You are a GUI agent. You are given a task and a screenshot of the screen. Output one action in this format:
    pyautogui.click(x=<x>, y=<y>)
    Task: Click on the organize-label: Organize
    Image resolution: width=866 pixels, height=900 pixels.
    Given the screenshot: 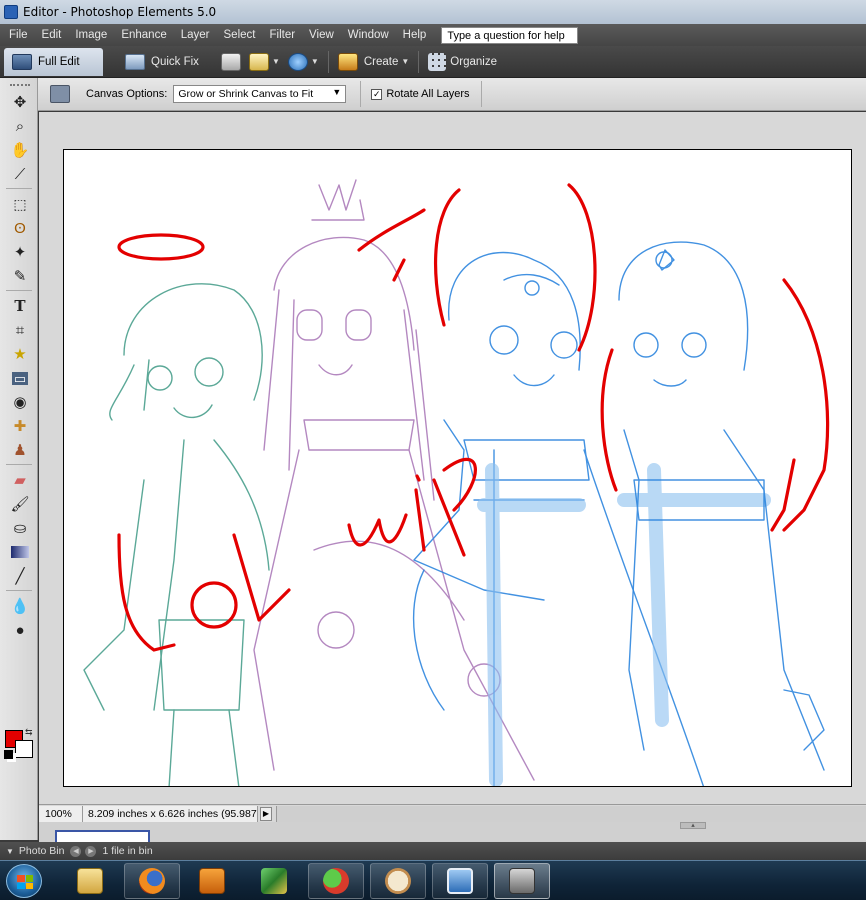 What is the action you would take?
    pyautogui.click(x=473, y=61)
    